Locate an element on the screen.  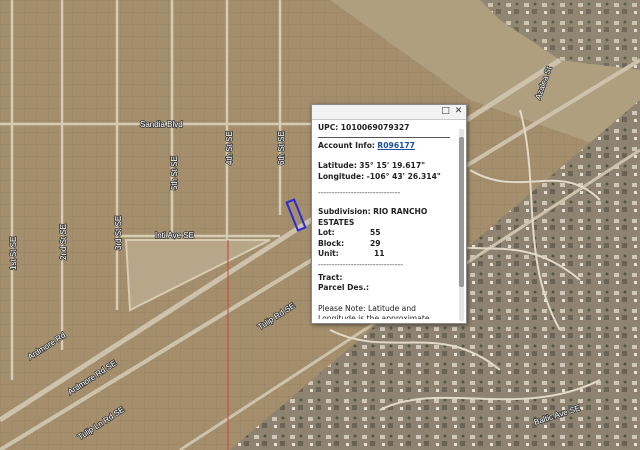
popup-scrollbar is located at coordinates (461, 225).